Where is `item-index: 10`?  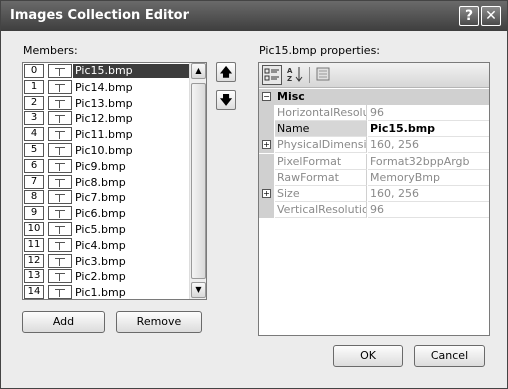
item-index: 10 is located at coordinates (34, 229).